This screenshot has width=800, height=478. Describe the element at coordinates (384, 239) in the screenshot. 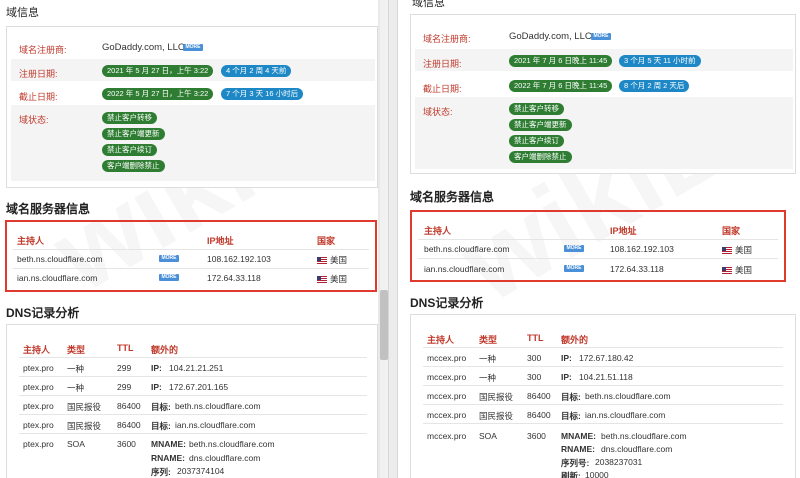

I see `left-scrollbar` at that location.